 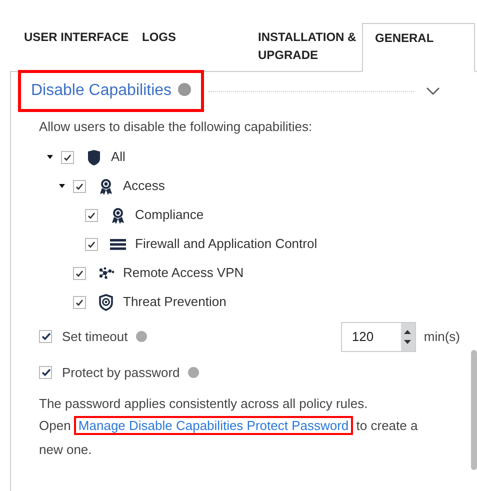 I want to click on tree-item-label: Threat Prevention, so click(x=174, y=302).